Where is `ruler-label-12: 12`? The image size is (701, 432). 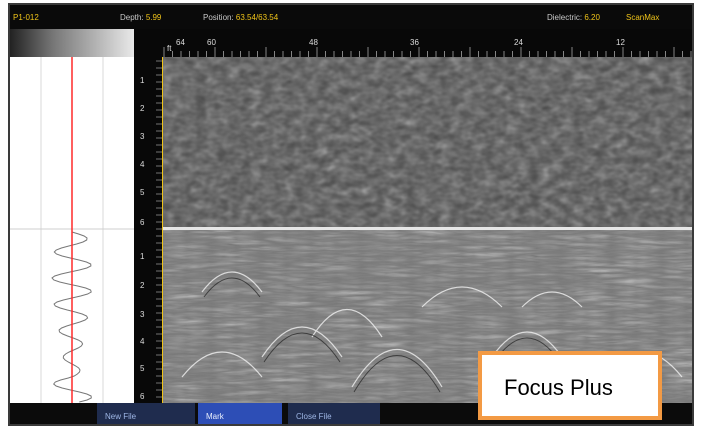 ruler-label-12: 12 is located at coordinates (620, 42).